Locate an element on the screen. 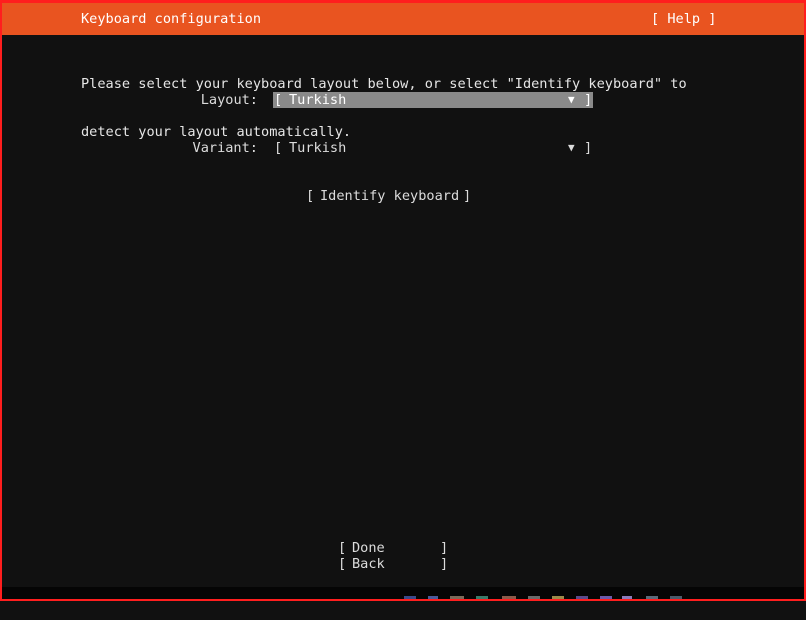 This screenshot has height=620, width=806. done-label: Done is located at coordinates (368, 548).